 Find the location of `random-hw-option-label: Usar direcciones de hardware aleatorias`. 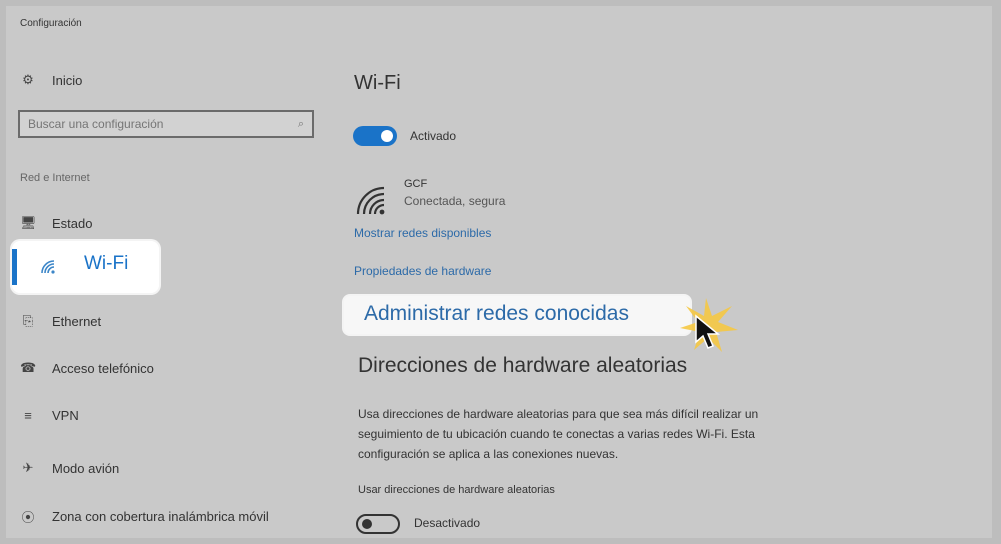

random-hw-option-label: Usar direcciones de hardware aleatorias is located at coordinates (456, 490).